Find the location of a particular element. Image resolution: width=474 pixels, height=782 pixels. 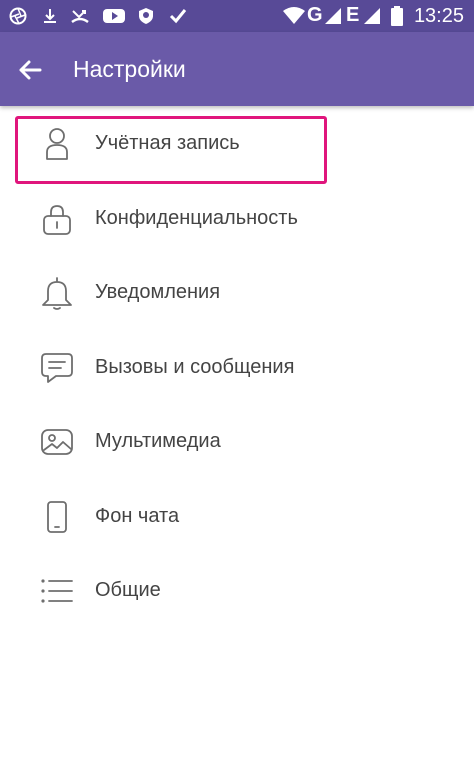

network-e-label: E is located at coordinates (353, 15).